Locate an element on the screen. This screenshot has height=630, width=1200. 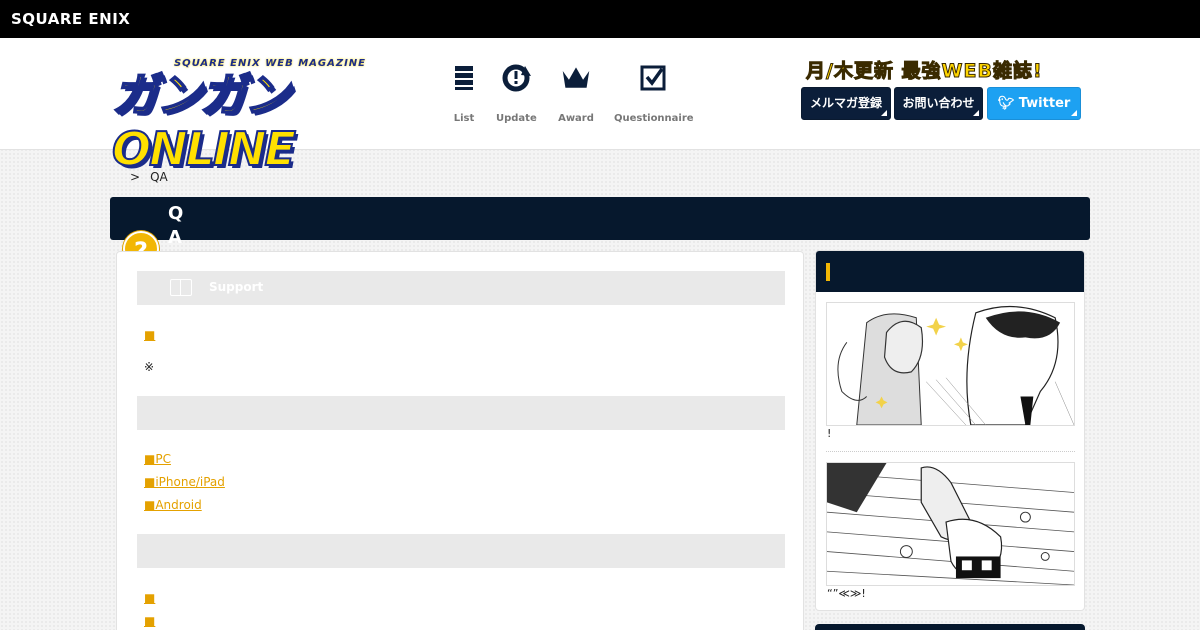
page-title-bar: Q A is located at coordinates (600, 222).